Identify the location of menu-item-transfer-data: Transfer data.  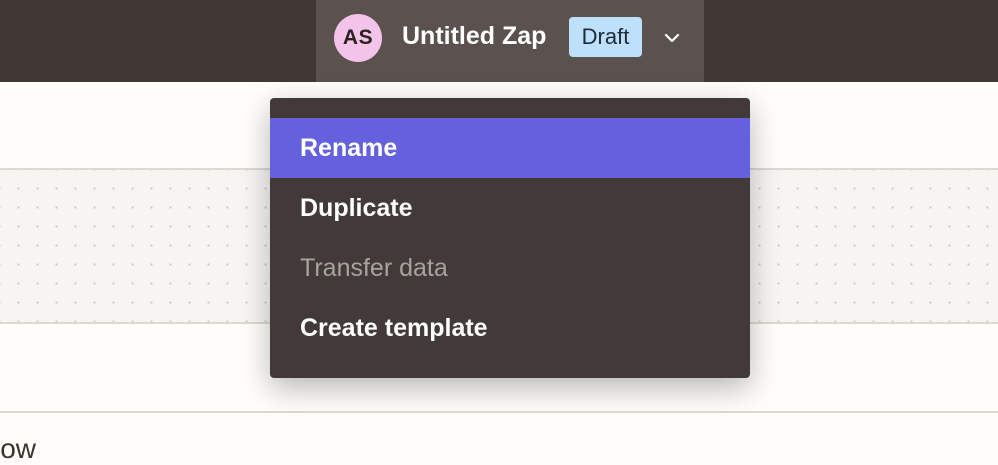
(374, 267).